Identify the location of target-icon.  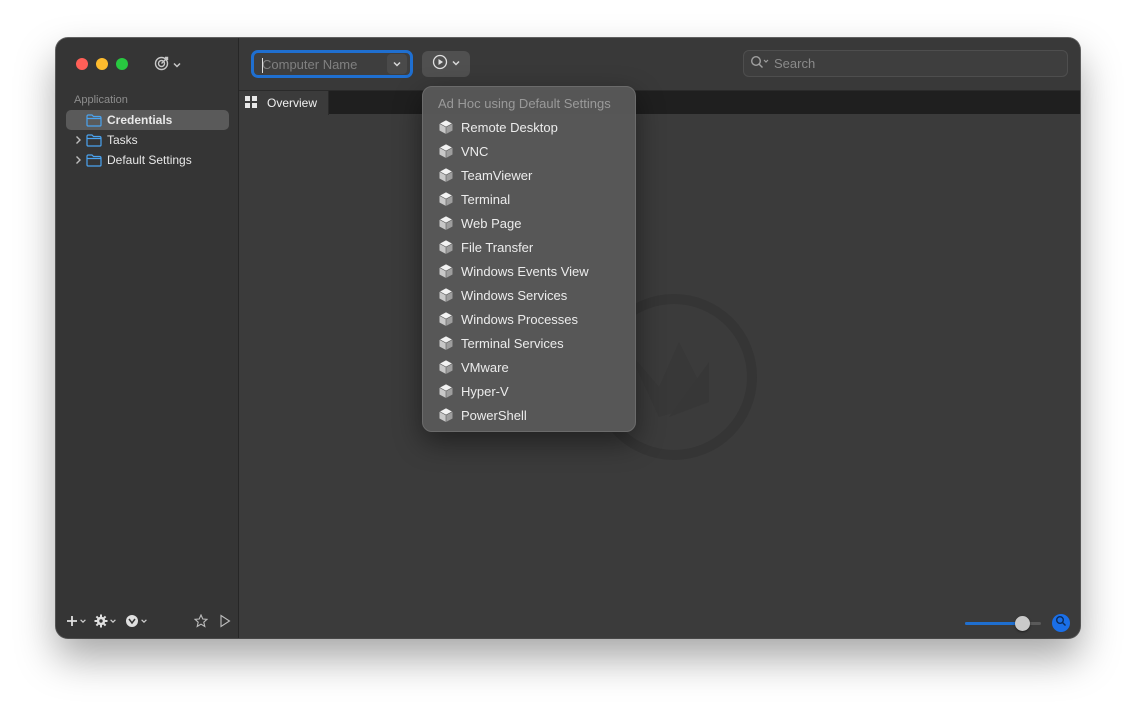
(162, 65).